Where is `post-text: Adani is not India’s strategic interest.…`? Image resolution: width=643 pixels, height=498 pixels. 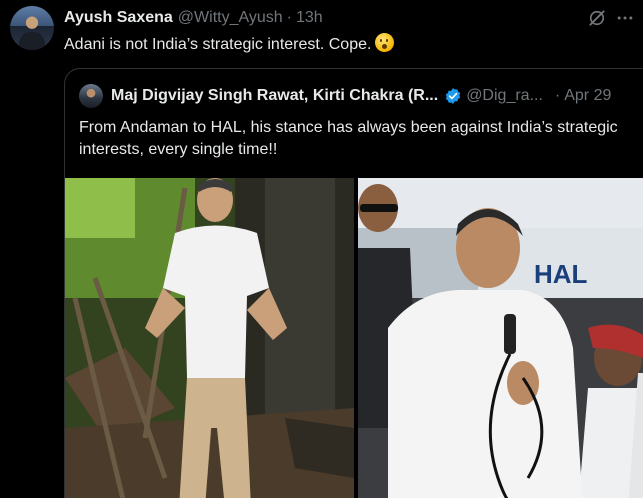 post-text: Adani is not India’s strategic interest.… is located at coordinates (229, 44).